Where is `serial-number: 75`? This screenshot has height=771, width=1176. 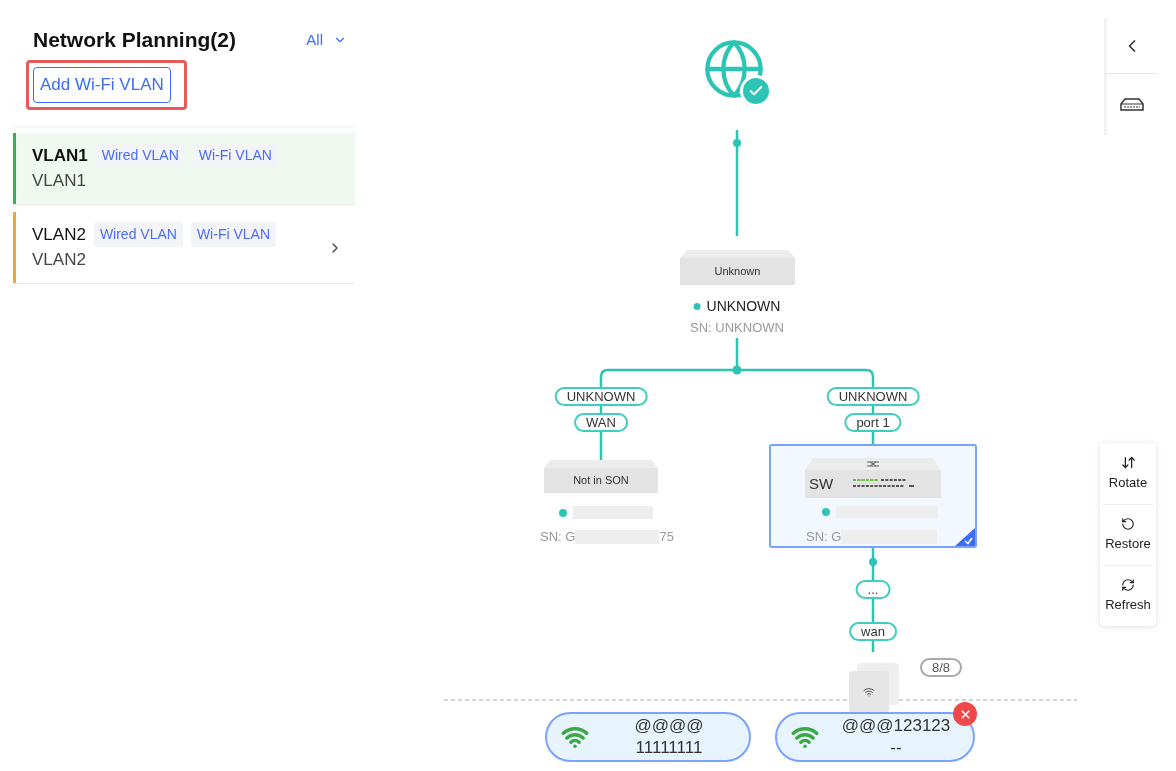 serial-number: 75 is located at coordinates (666, 537).